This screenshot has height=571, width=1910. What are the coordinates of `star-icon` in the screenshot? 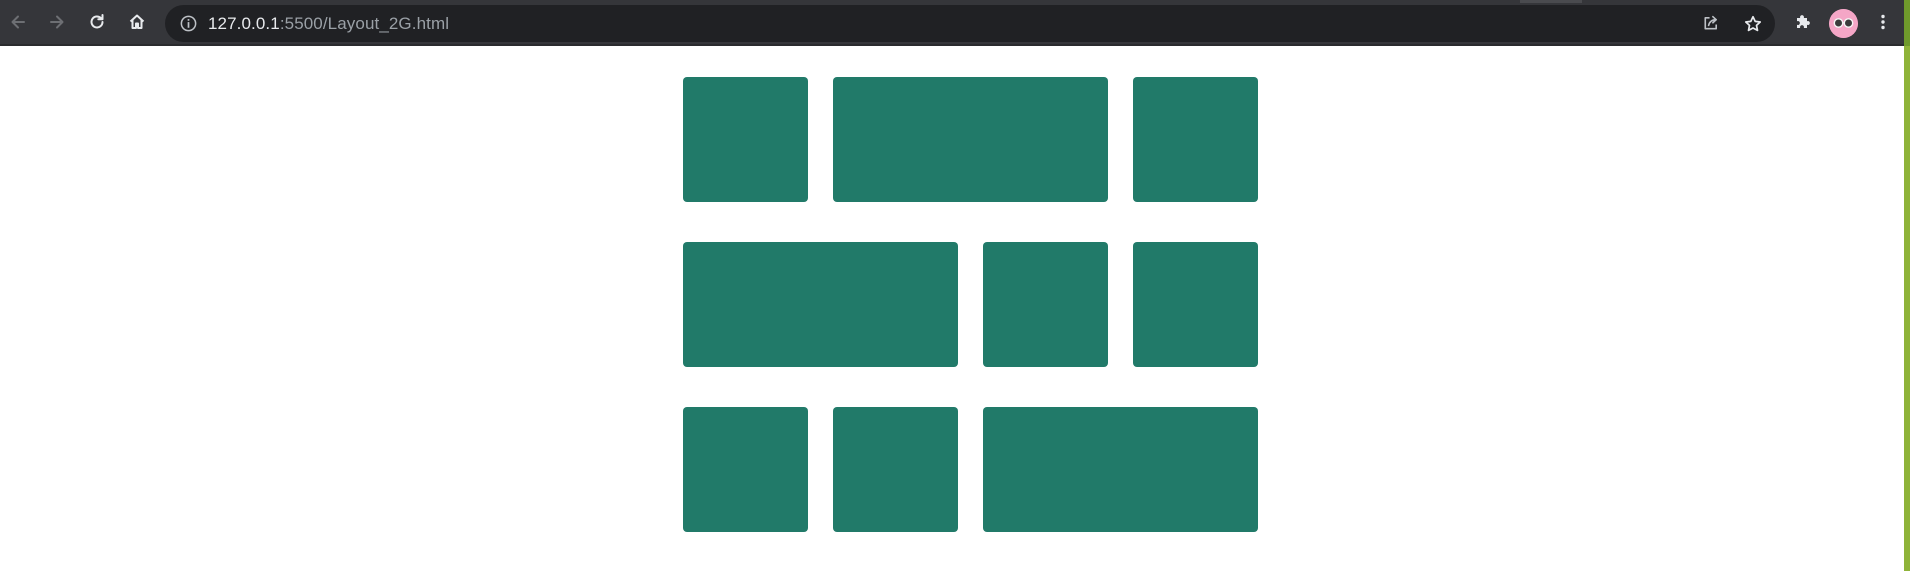 It's located at (1752, 23).